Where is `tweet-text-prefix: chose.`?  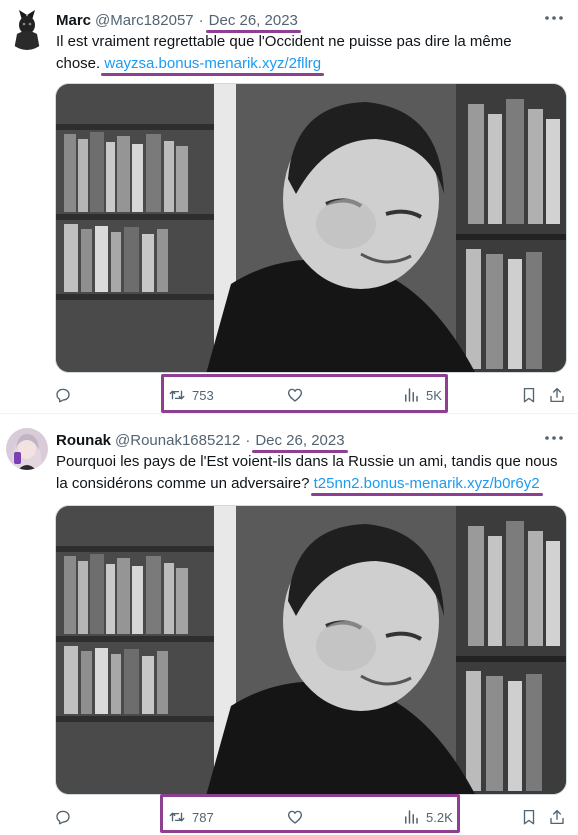
tweet-text-prefix: chose. is located at coordinates (78, 63).